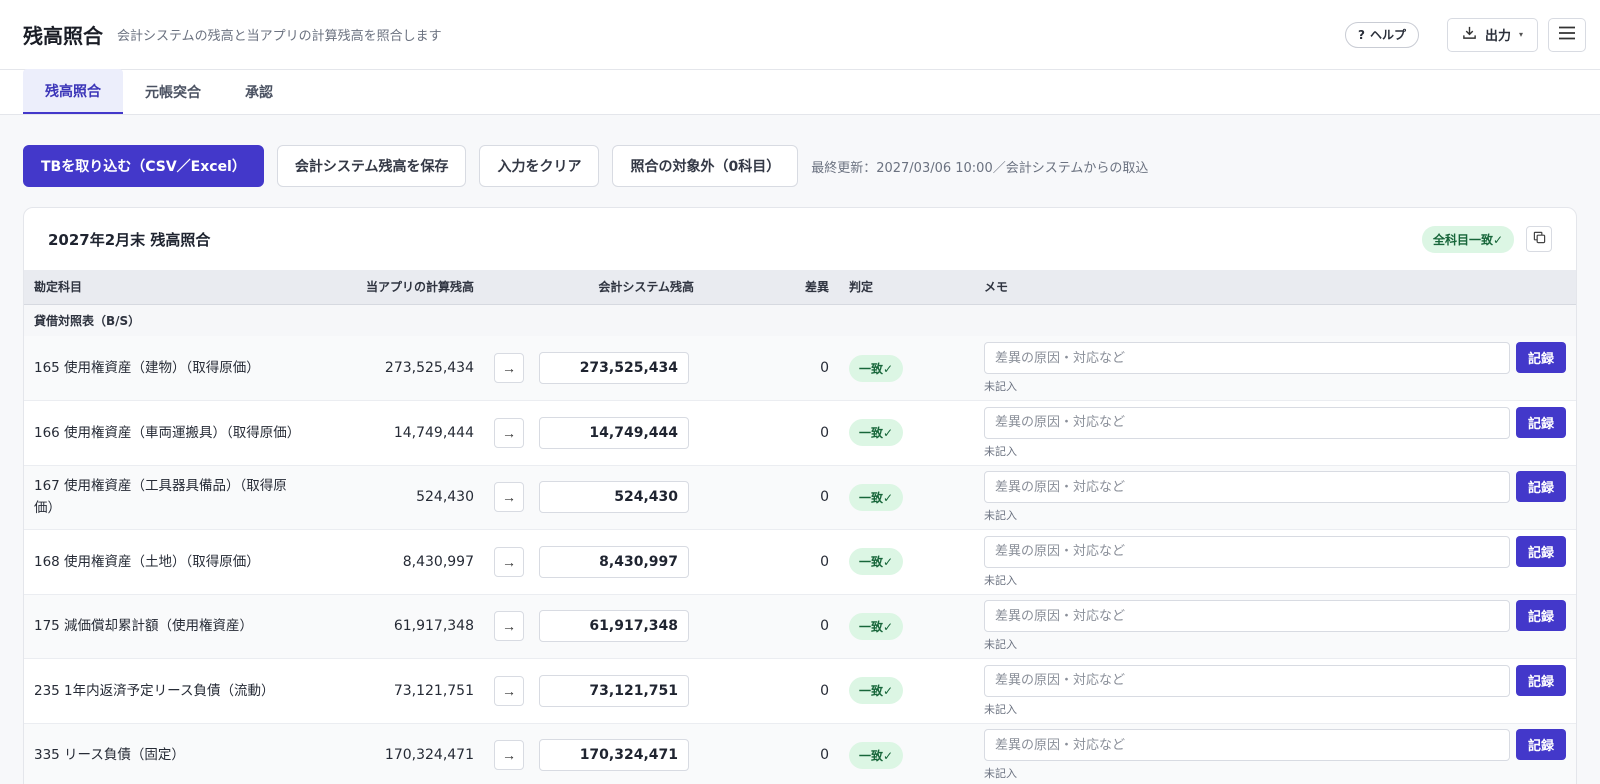 The height and width of the screenshot is (784, 1600). I want to click on table-row: 335 リース負債（固定） 170,324,471 → 0 一致✓ 未記入 記録, so click(800, 753).